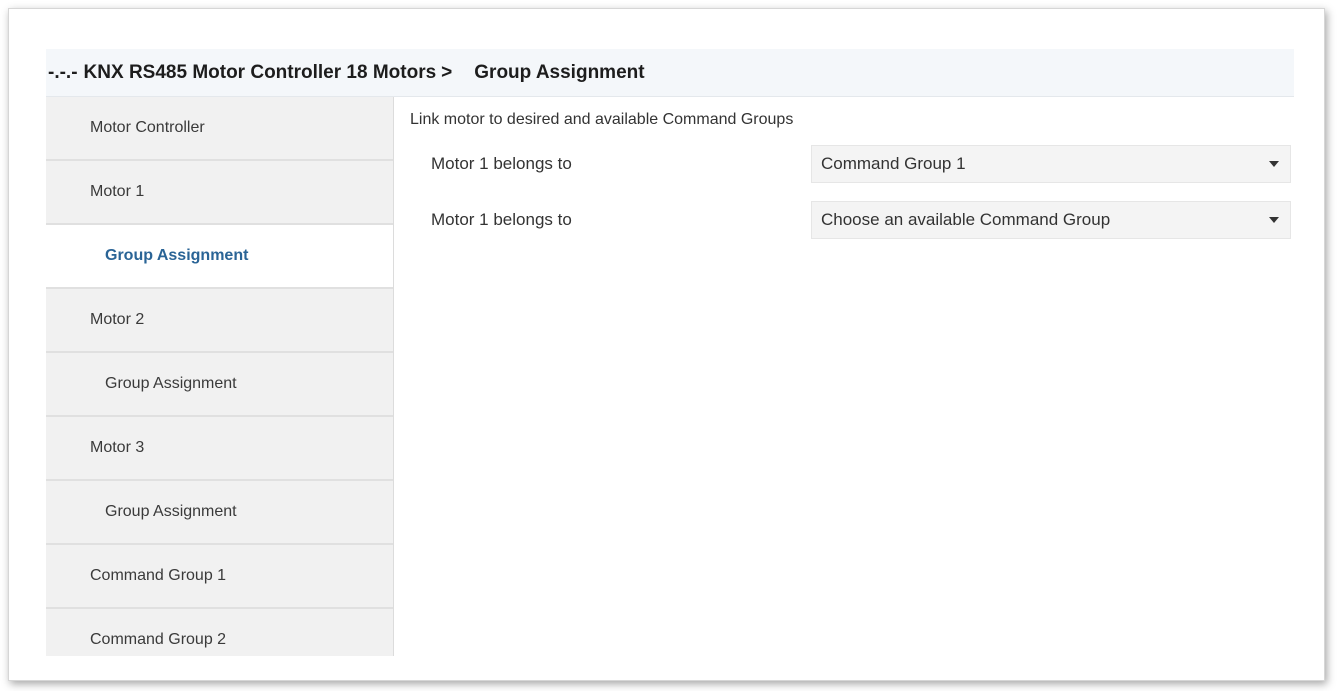 The width and height of the screenshot is (1337, 691). What do you see at coordinates (158, 575) in the screenshot?
I see `sidebar-item-label: Command Group 1` at bounding box center [158, 575].